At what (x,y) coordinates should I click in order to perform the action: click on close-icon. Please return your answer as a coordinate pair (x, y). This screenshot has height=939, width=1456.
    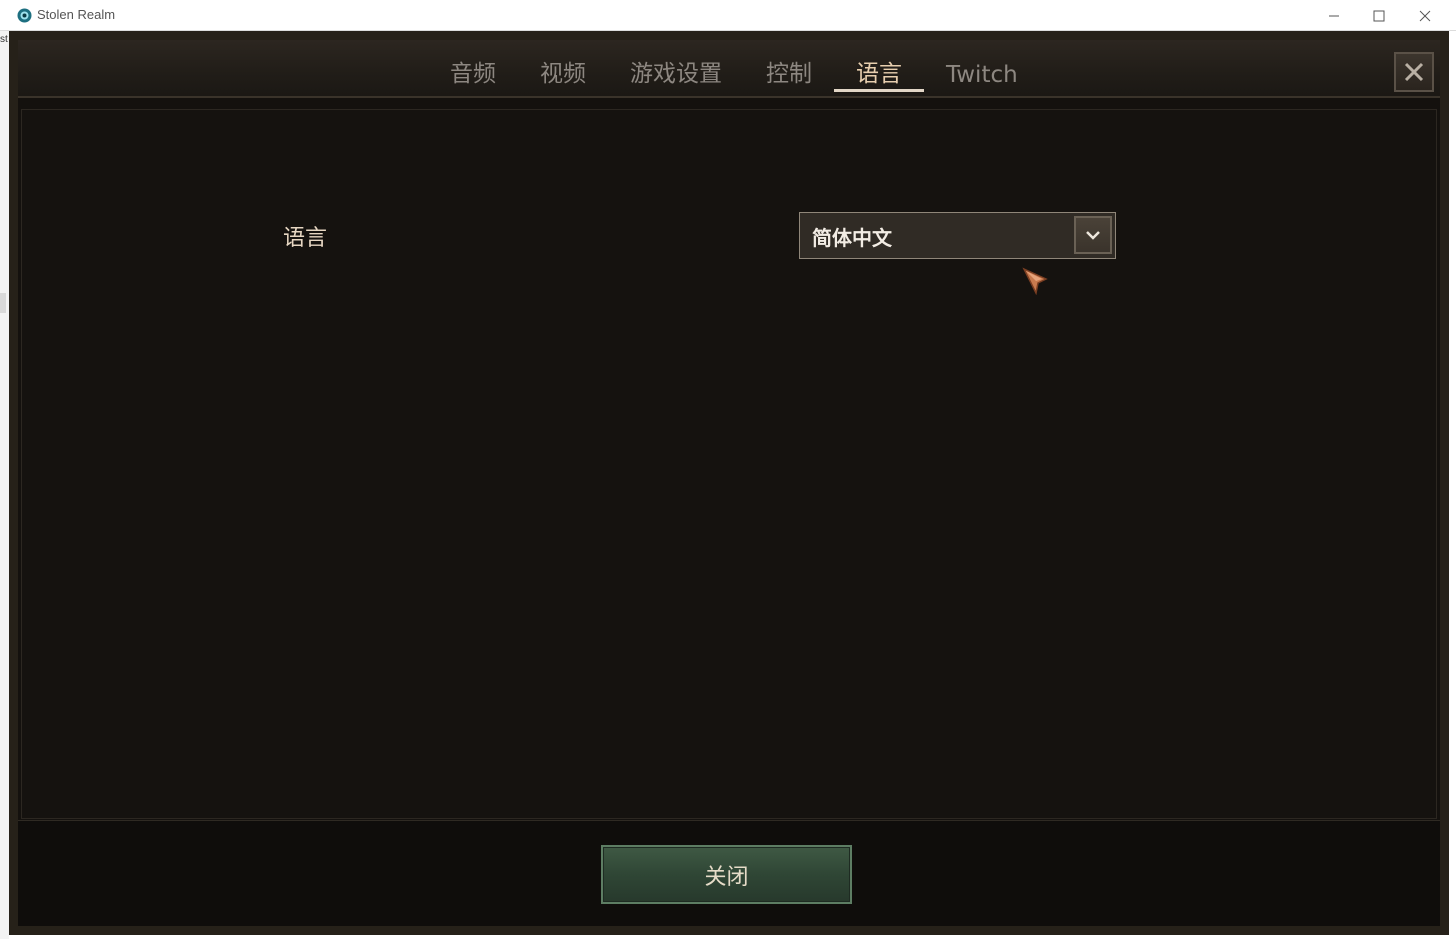
    Looking at the image, I should click on (1425, 15).